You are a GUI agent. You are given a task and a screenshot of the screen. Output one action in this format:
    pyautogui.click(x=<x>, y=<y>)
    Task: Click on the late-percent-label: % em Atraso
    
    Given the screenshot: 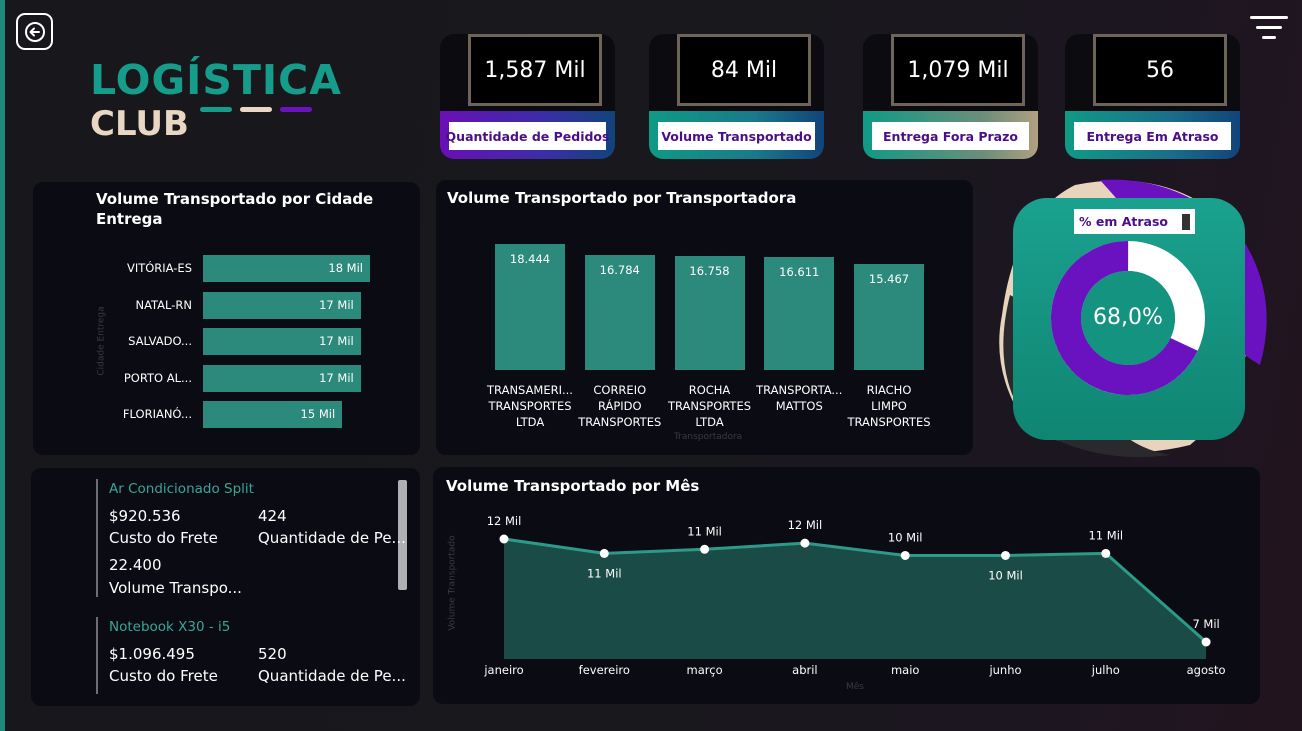 What is the action you would take?
    pyautogui.click(x=1134, y=221)
    